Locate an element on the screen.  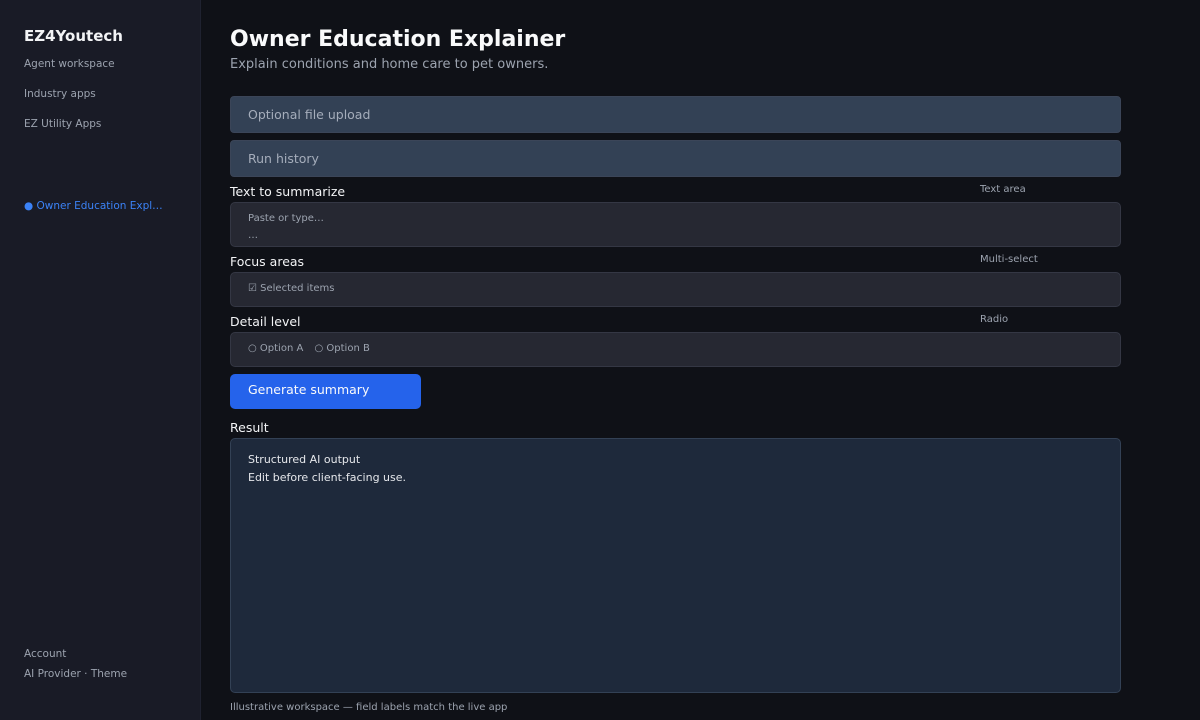
result-line-2: Edit before client-facing use. is located at coordinates (327, 477).